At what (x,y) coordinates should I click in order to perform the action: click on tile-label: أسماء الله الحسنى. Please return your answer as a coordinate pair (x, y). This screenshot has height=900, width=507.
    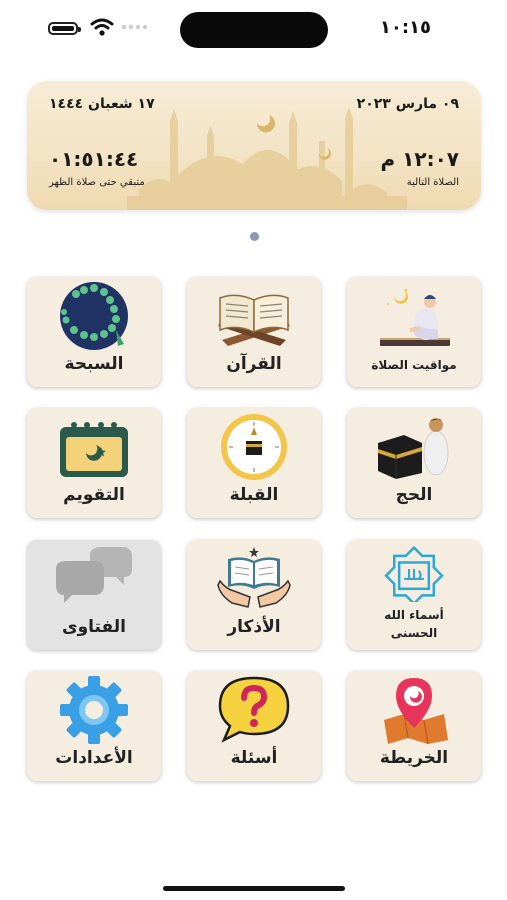
    Looking at the image, I should click on (414, 624).